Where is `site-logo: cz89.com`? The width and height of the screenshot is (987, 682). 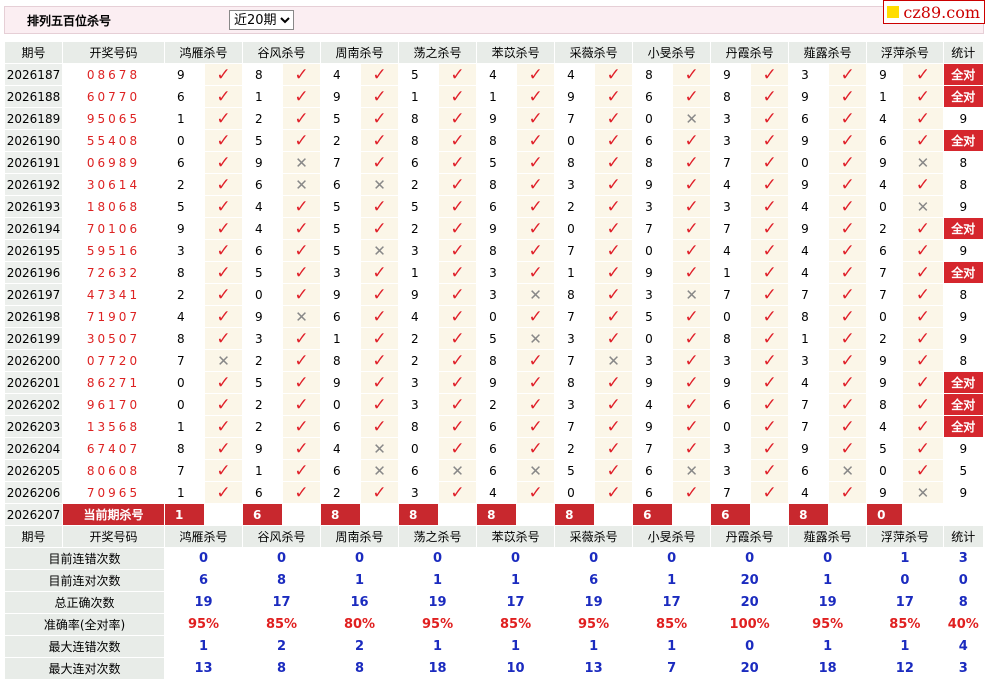 site-logo: cz89.com is located at coordinates (934, 12).